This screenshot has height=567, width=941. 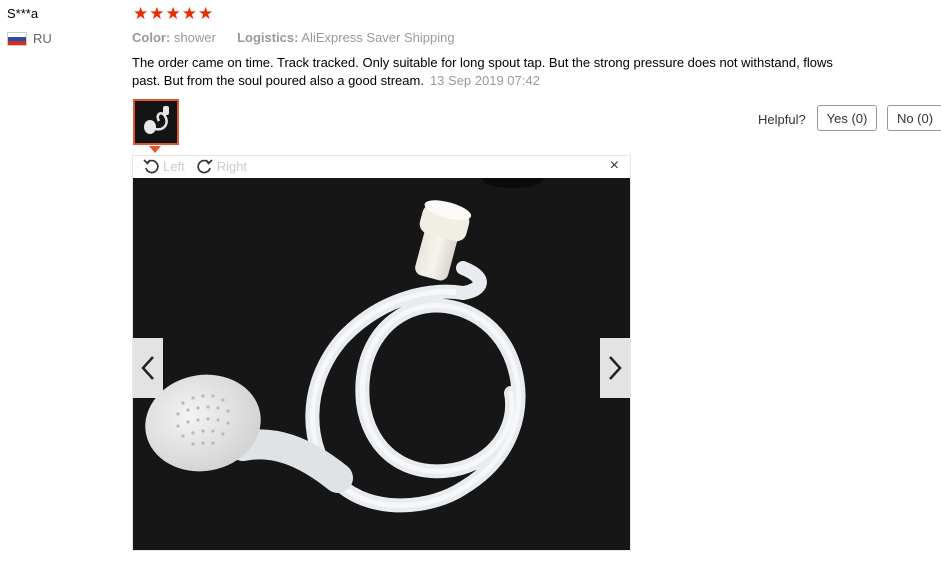 I want to click on previous-photo-button, so click(x=148, y=368).